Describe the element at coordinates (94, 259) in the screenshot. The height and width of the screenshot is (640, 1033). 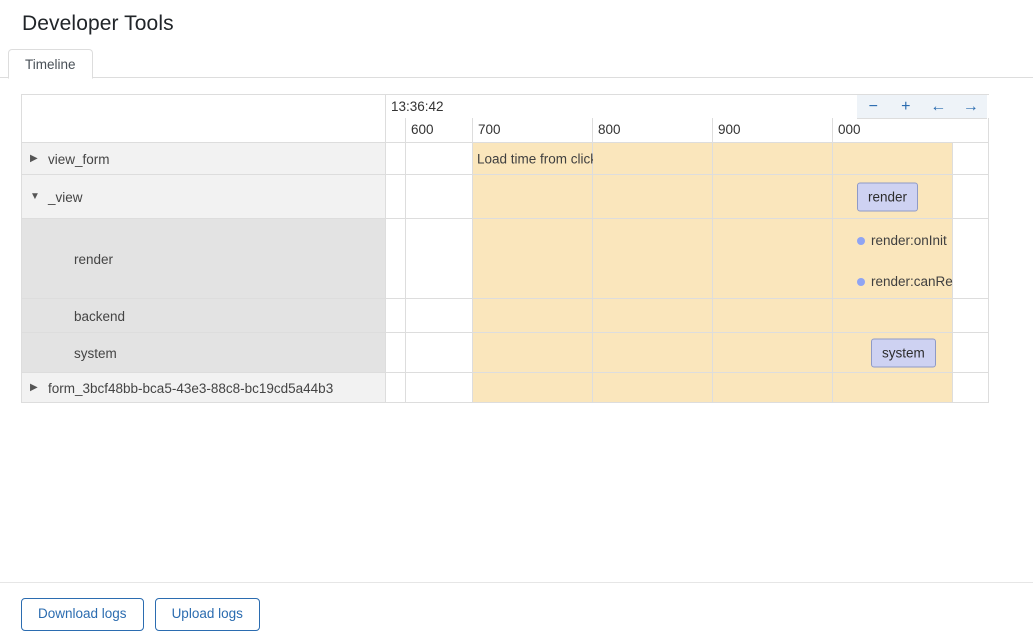
I see `row-label-text: render` at that location.